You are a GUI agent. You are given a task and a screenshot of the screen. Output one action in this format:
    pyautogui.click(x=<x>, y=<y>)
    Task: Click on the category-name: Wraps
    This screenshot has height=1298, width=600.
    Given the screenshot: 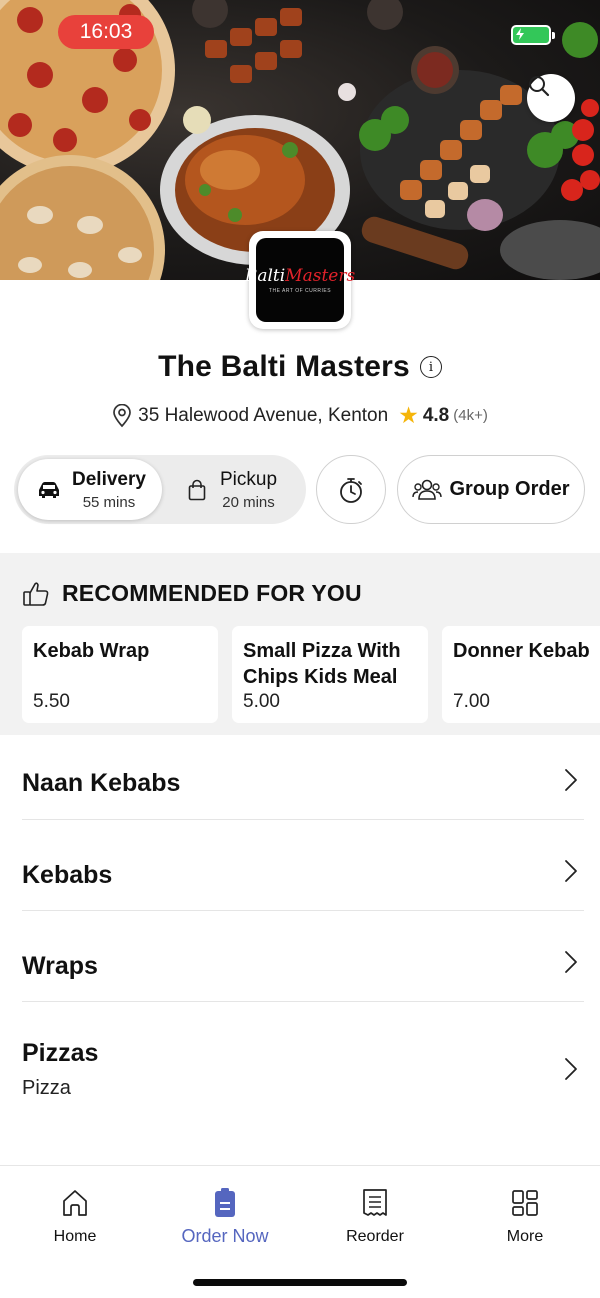 What is the action you would take?
    pyautogui.click(x=60, y=966)
    